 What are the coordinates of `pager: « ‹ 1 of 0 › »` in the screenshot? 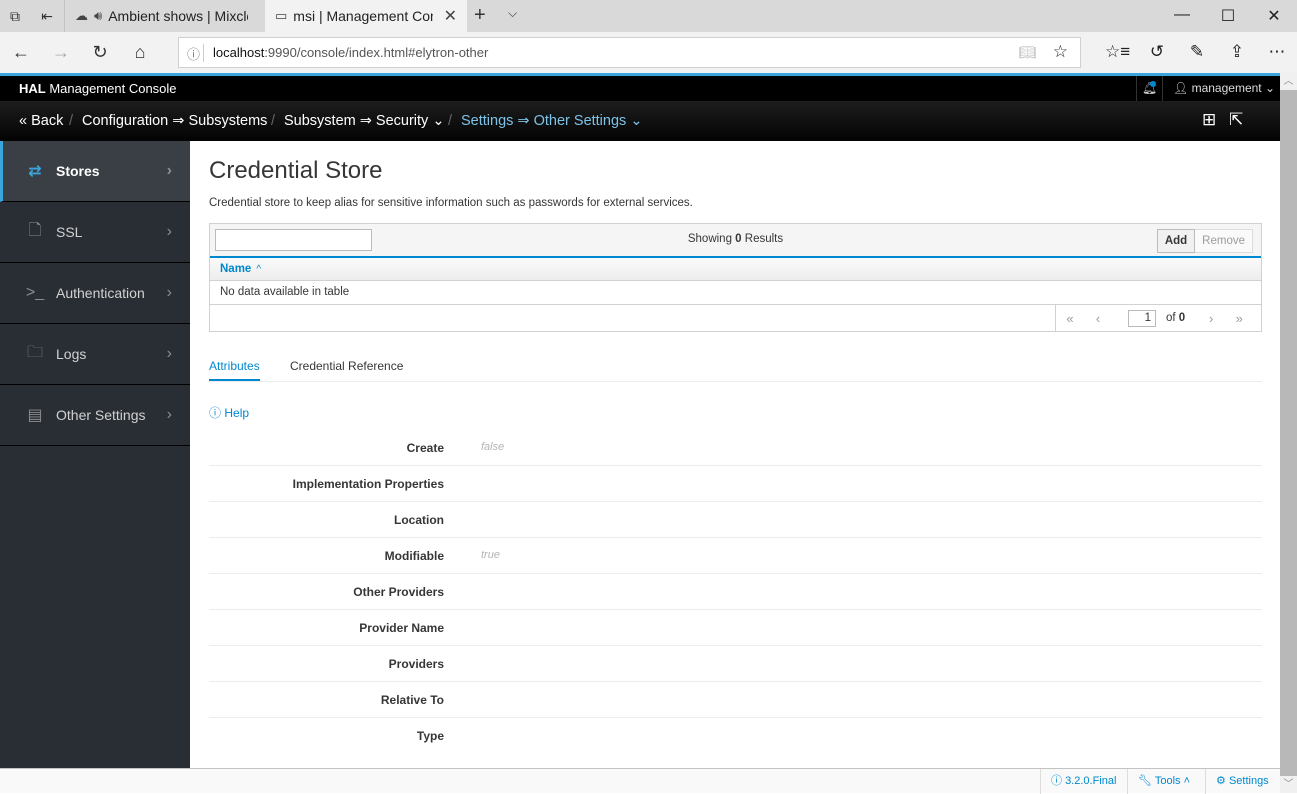 It's located at (735, 318).